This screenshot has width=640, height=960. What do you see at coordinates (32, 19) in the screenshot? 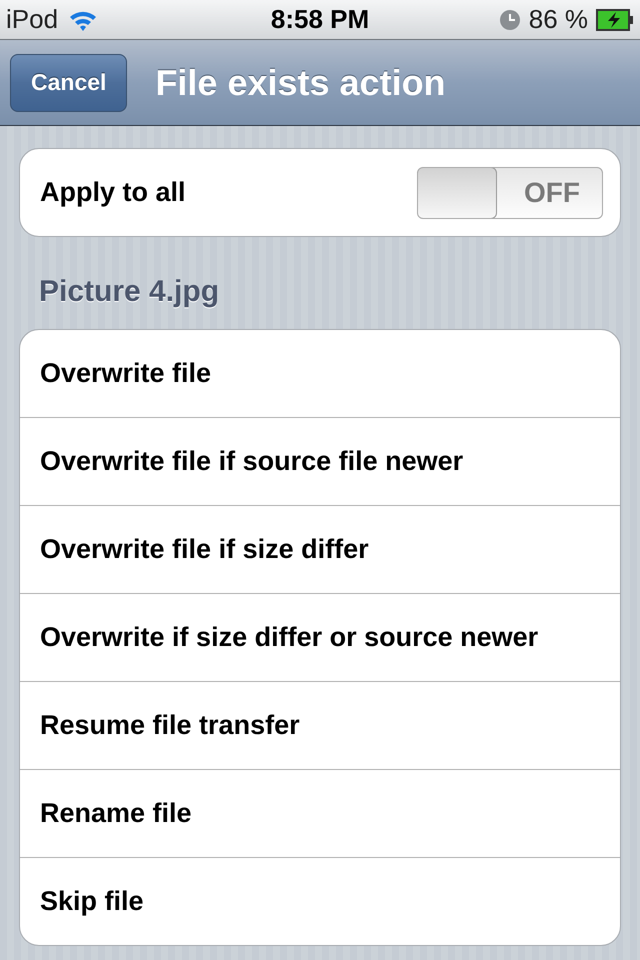
I see `carrier-name: iPod` at bounding box center [32, 19].